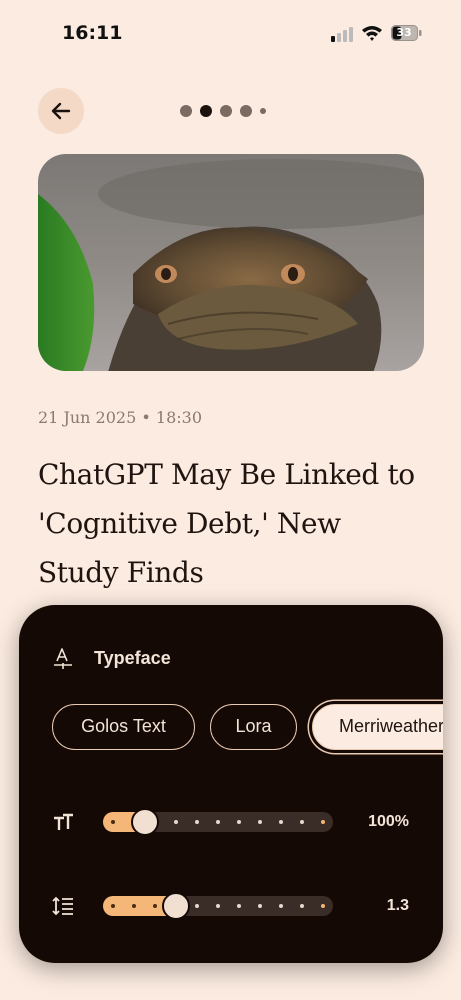  I want to click on page-indicator, so click(223, 111).